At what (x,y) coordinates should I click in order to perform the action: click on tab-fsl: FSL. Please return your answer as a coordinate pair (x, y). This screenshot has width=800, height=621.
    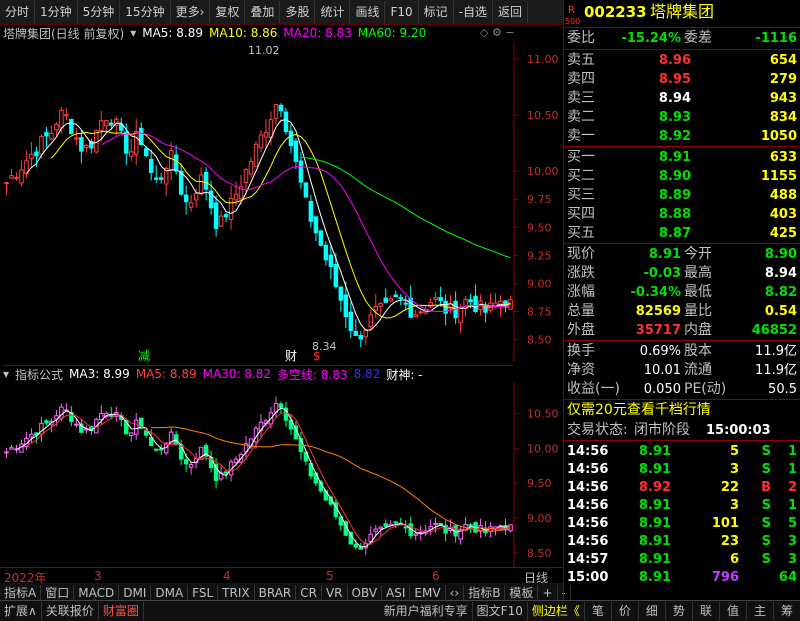
    Looking at the image, I should click on (203, 592).